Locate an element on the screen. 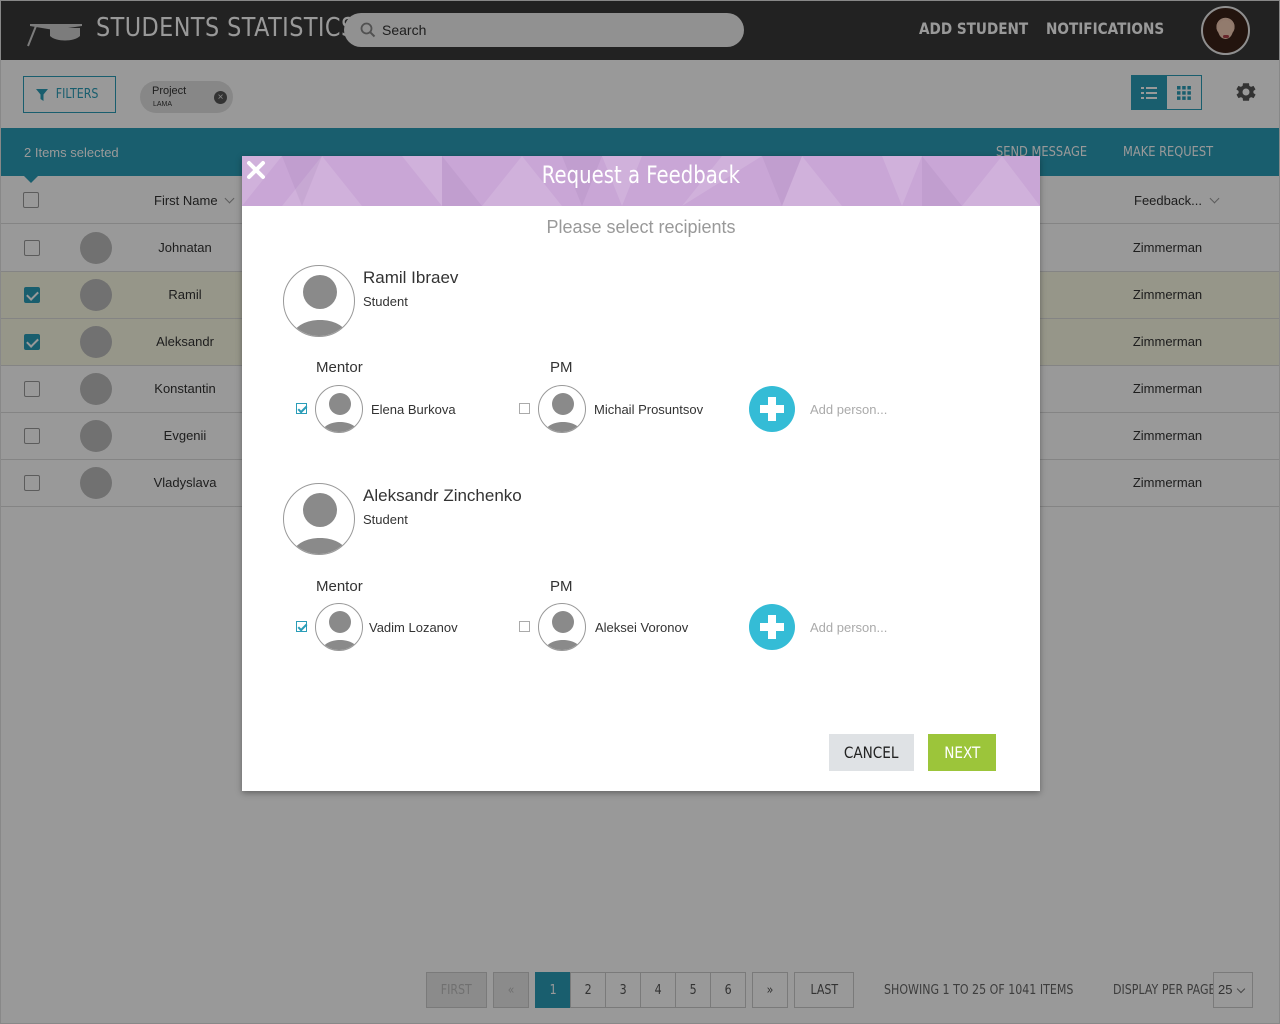  student-name: Aleksandr Zinchenko is located at coordinates (442, 495).